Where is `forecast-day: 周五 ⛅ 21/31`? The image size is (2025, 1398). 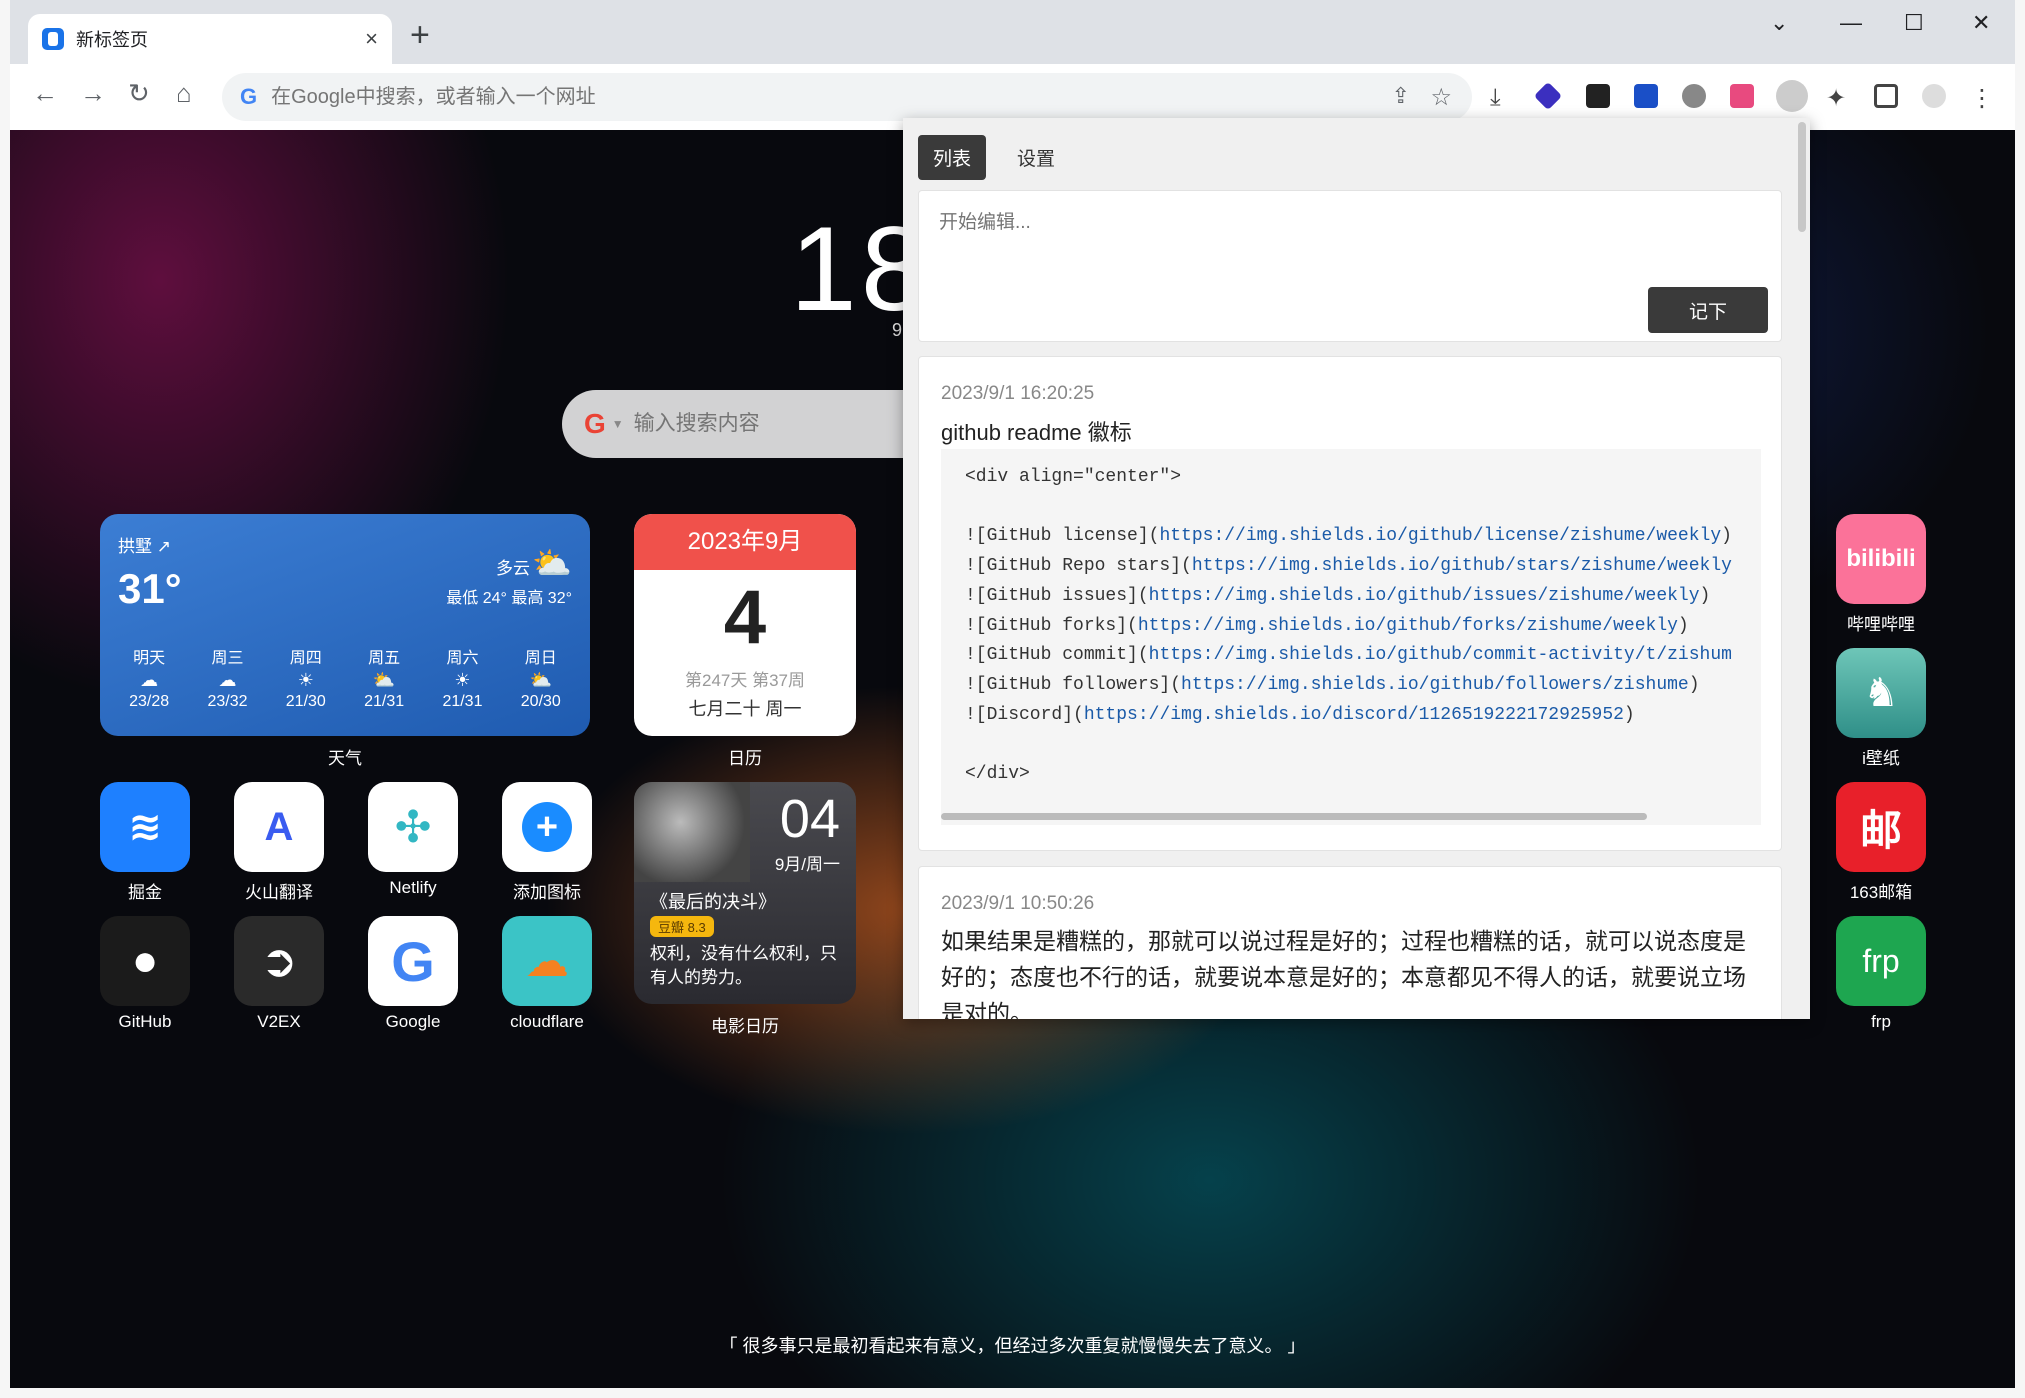
forecast-day: 周五 ⛅ 21/31 is located at coordinates (384, 677).